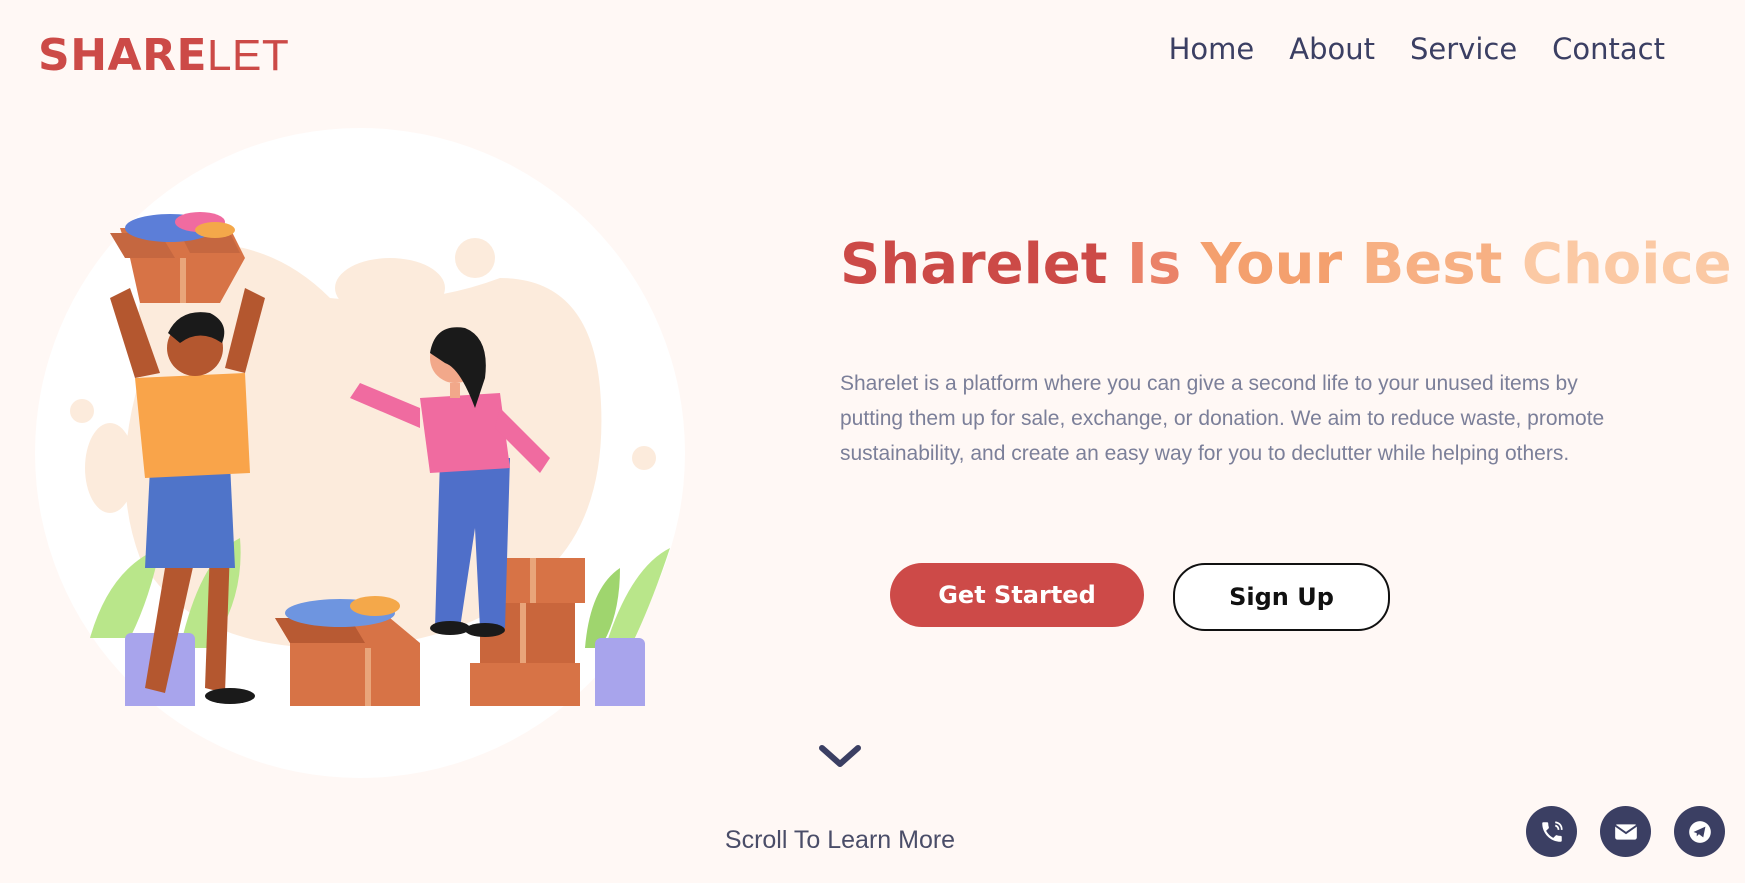  Describe the element at coordinates (1212, 49) in the screenshot. I see `nav-home: Home` at that location.